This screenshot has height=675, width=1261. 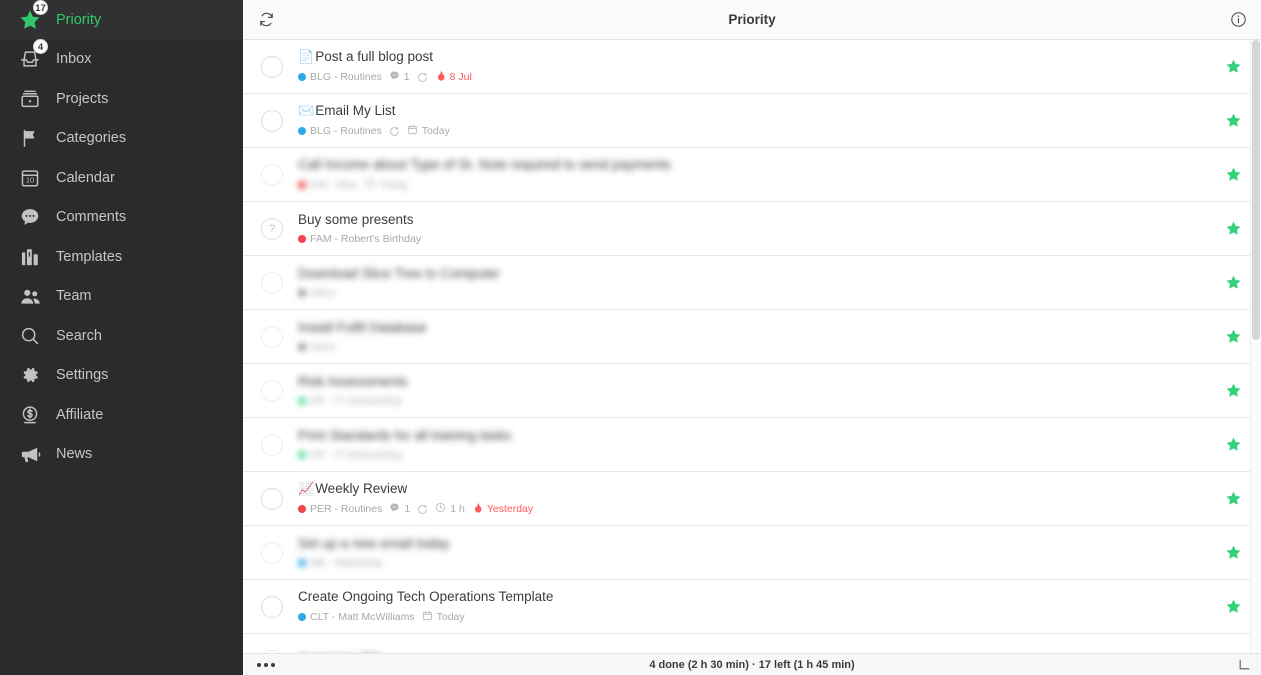 I want to click on sidebar-item-search: Search, so click(x=121, y=336).